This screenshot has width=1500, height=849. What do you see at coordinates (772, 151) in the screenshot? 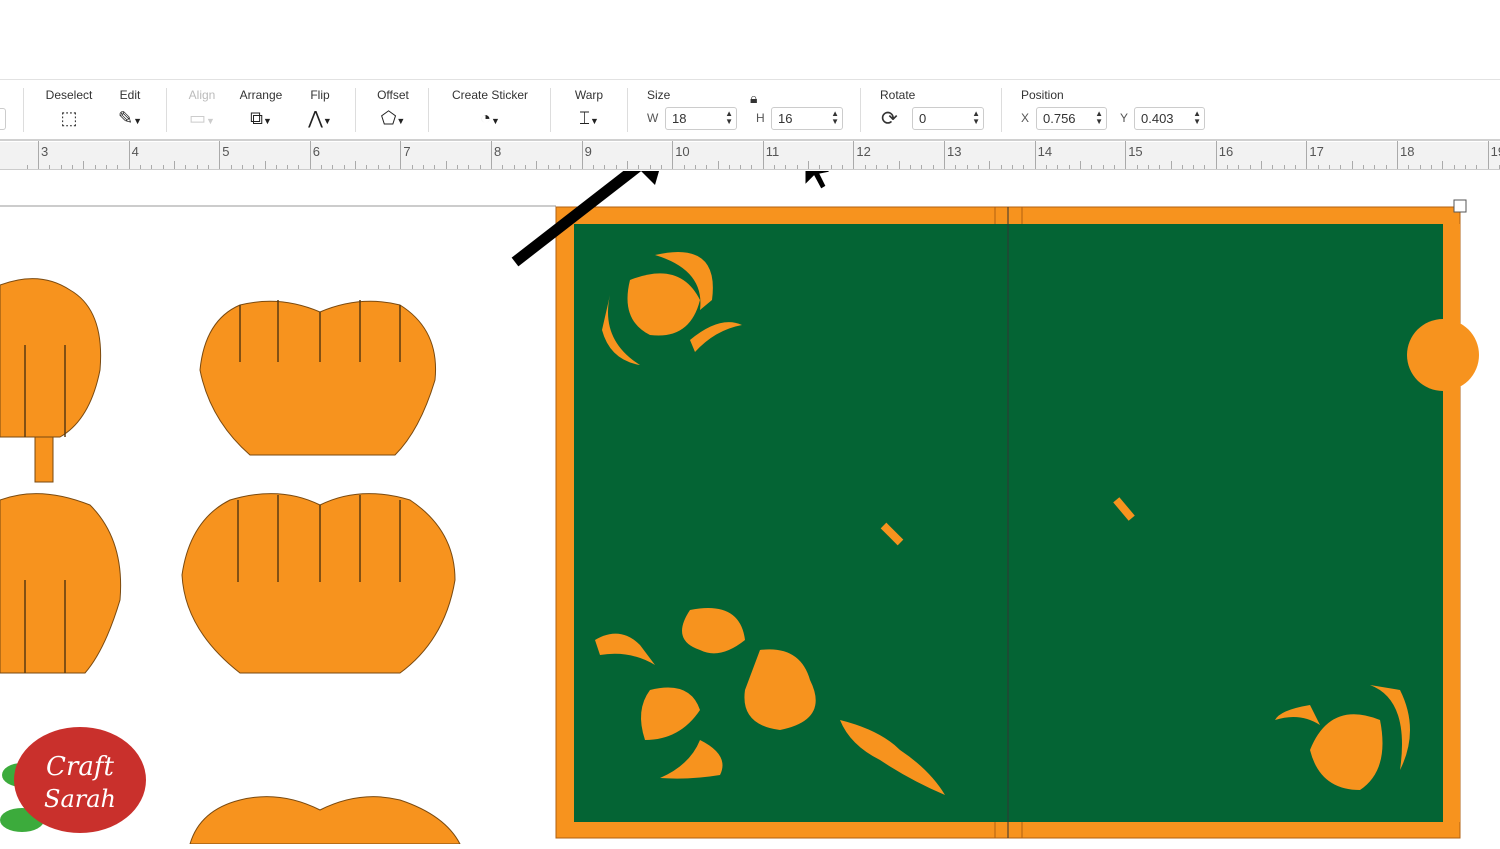
I see `ruler-number: 11` at bounding box center [772, 151].